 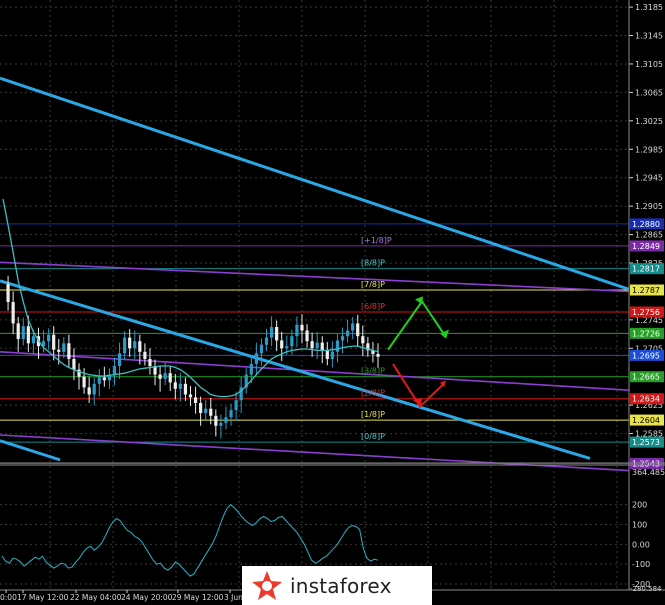 I want to click on brand-text: instaforex, so click(x=341, y=585).